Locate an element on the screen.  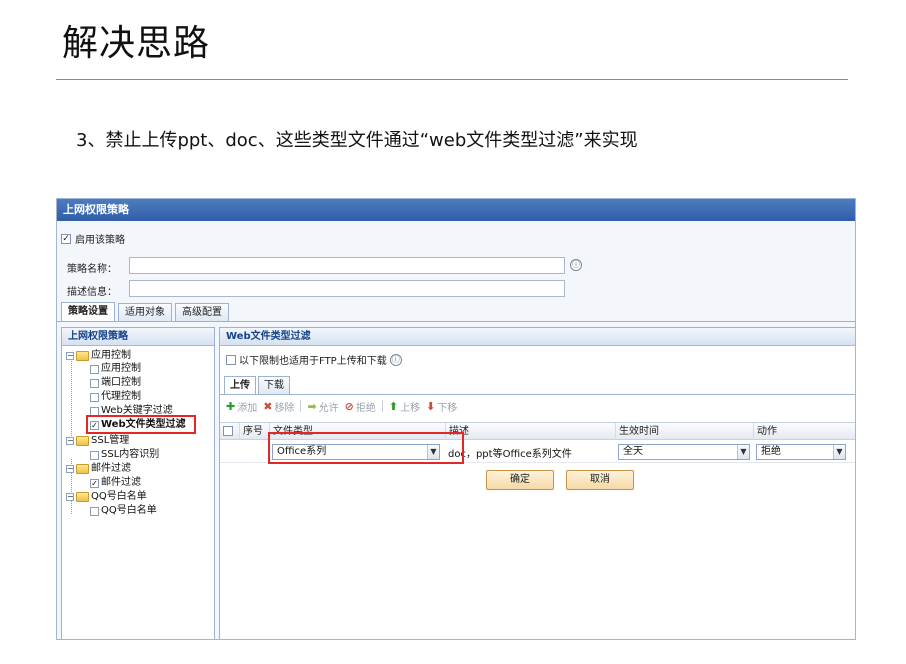
select-all-checkbox is located at coordinates (228, 431).